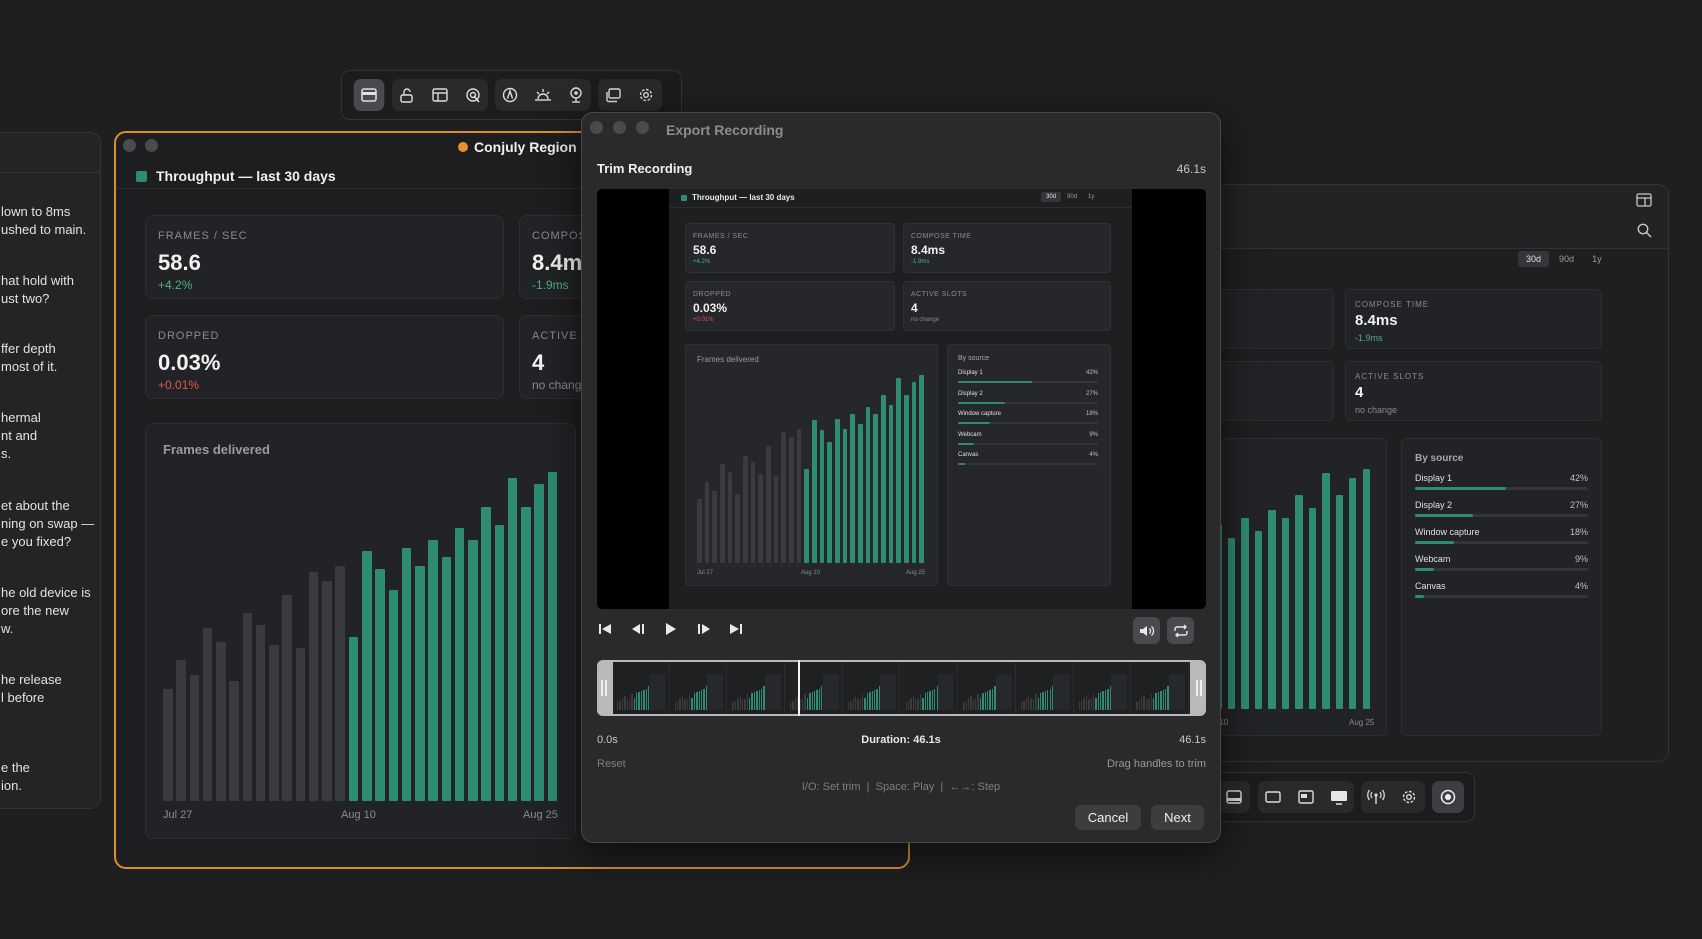  What do you see at coordinates (510, 95) in the screenshot?
I see `pen-icon` at bounding box center [510, 95].